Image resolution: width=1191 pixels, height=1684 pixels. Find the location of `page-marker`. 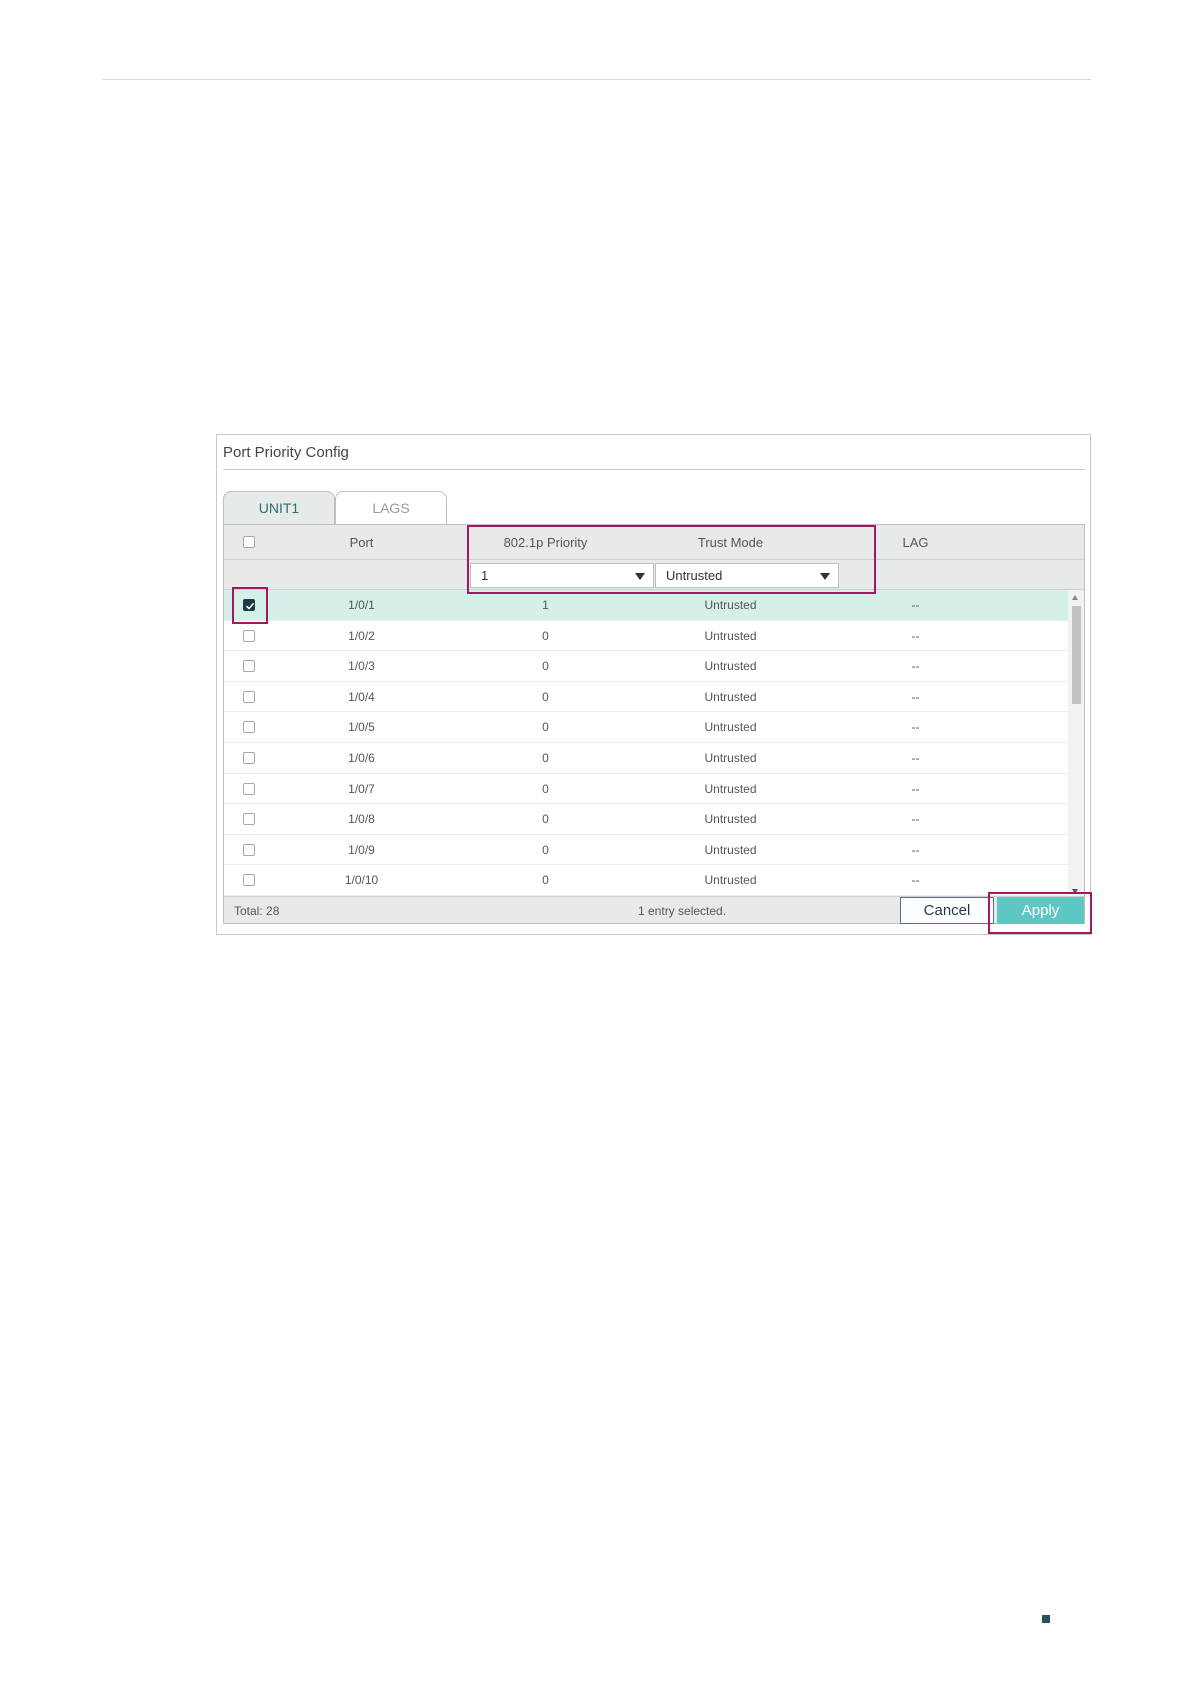

page-marker is located at coordinates (1046, 1619).